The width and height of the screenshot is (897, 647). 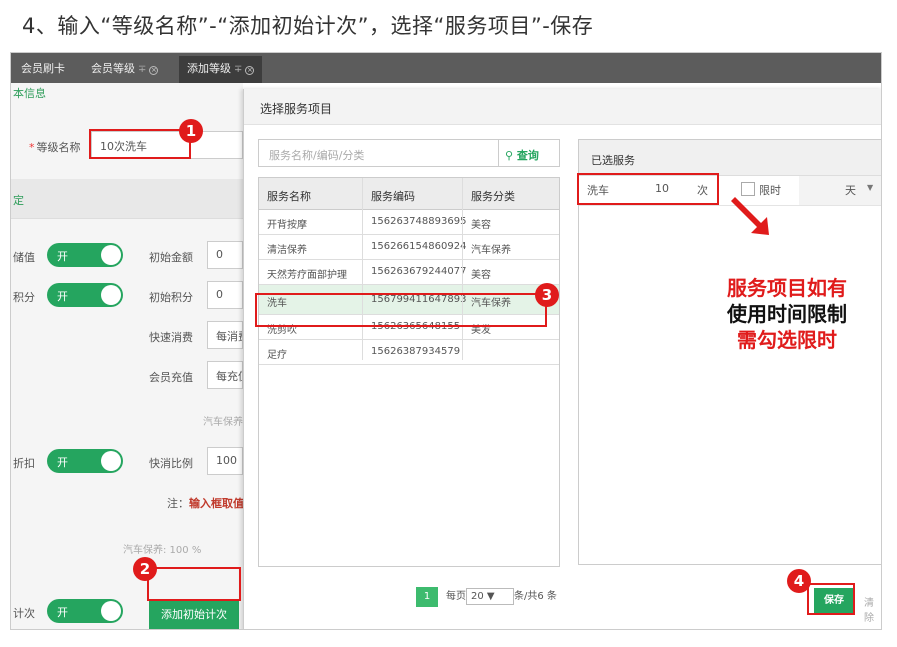 What do you see at coordinates (401, 310) in the screenshot?
I see `highlight-car-wash-row` at bounding box center [401, 310].